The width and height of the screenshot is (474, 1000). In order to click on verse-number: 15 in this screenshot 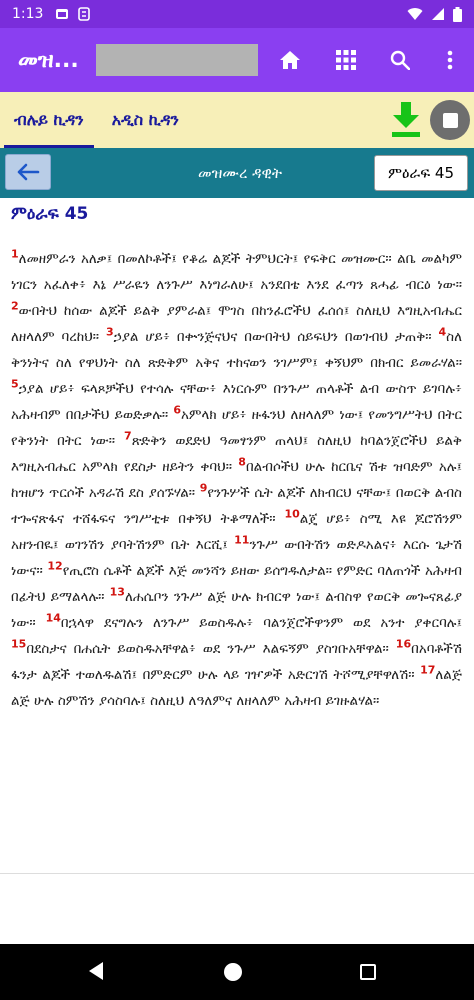, I will do `click(19, 644)`.